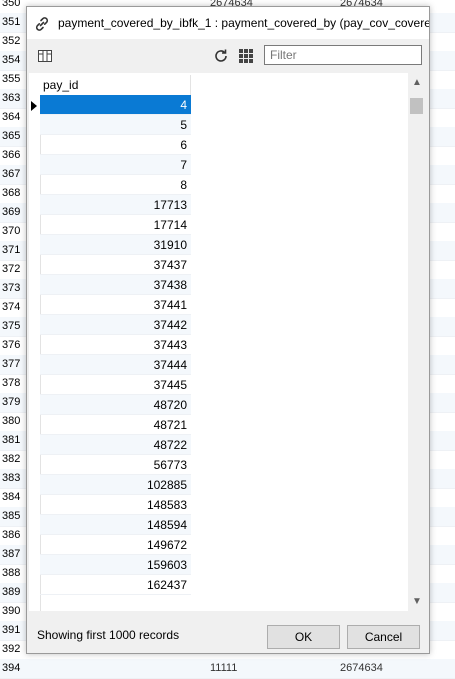 The image size is (455, 679). Describe the element at coordinates (11, 611) in the screenshot. I see `background-row-number: 390` at that location.